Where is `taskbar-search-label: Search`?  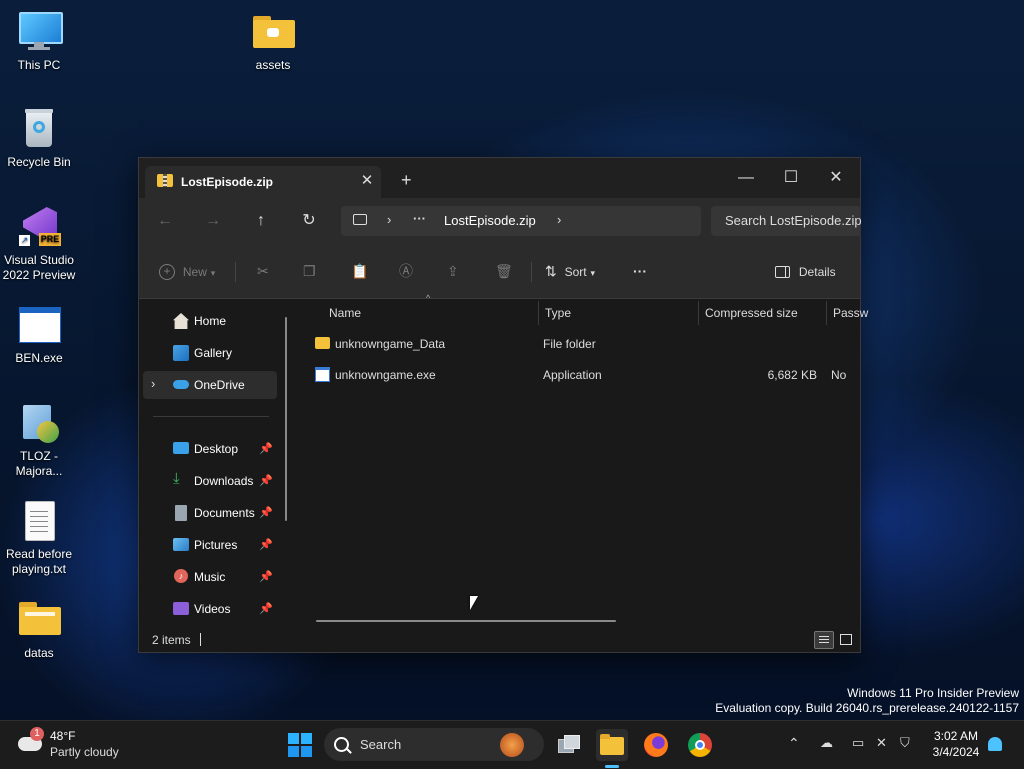
taskbar-search-label: Search is located at coordinates (381, 744).